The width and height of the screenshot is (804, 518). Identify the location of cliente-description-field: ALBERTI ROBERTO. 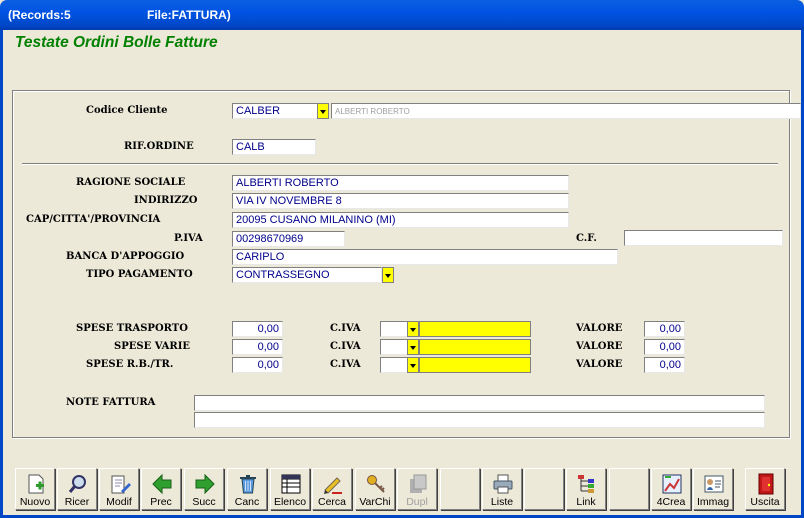
(566, 111).